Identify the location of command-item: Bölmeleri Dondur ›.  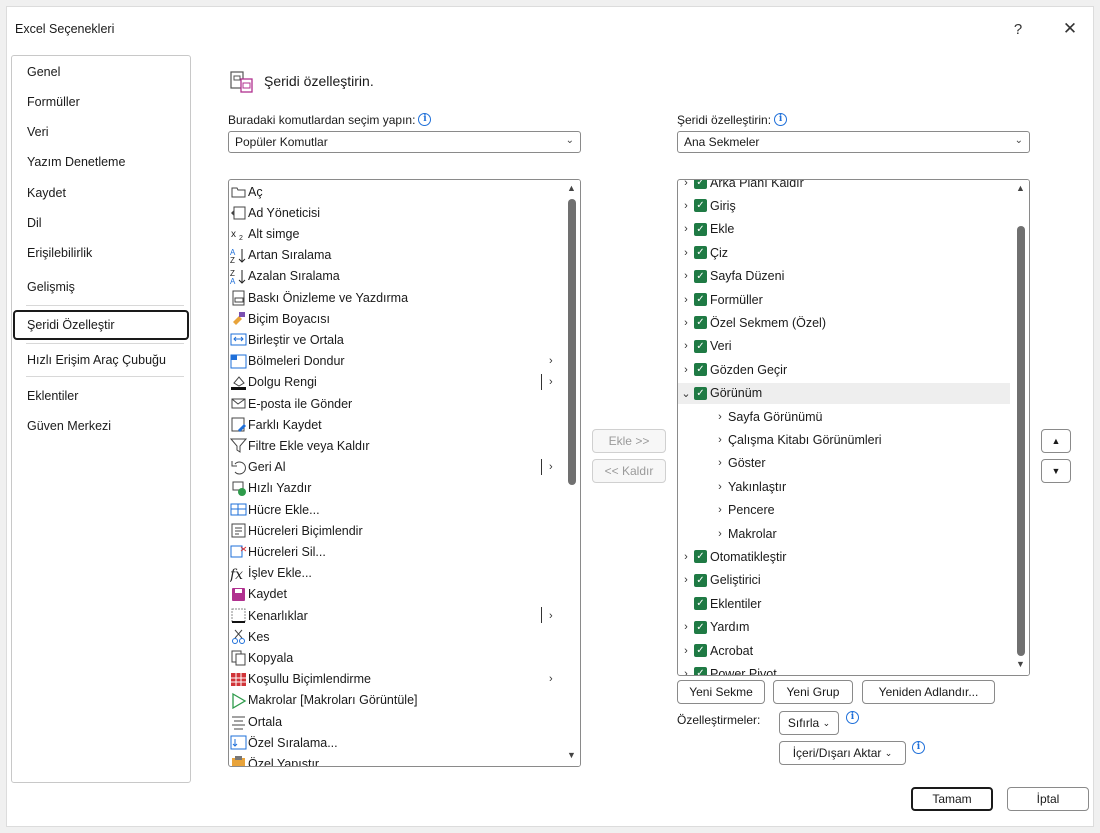
(395, 361).